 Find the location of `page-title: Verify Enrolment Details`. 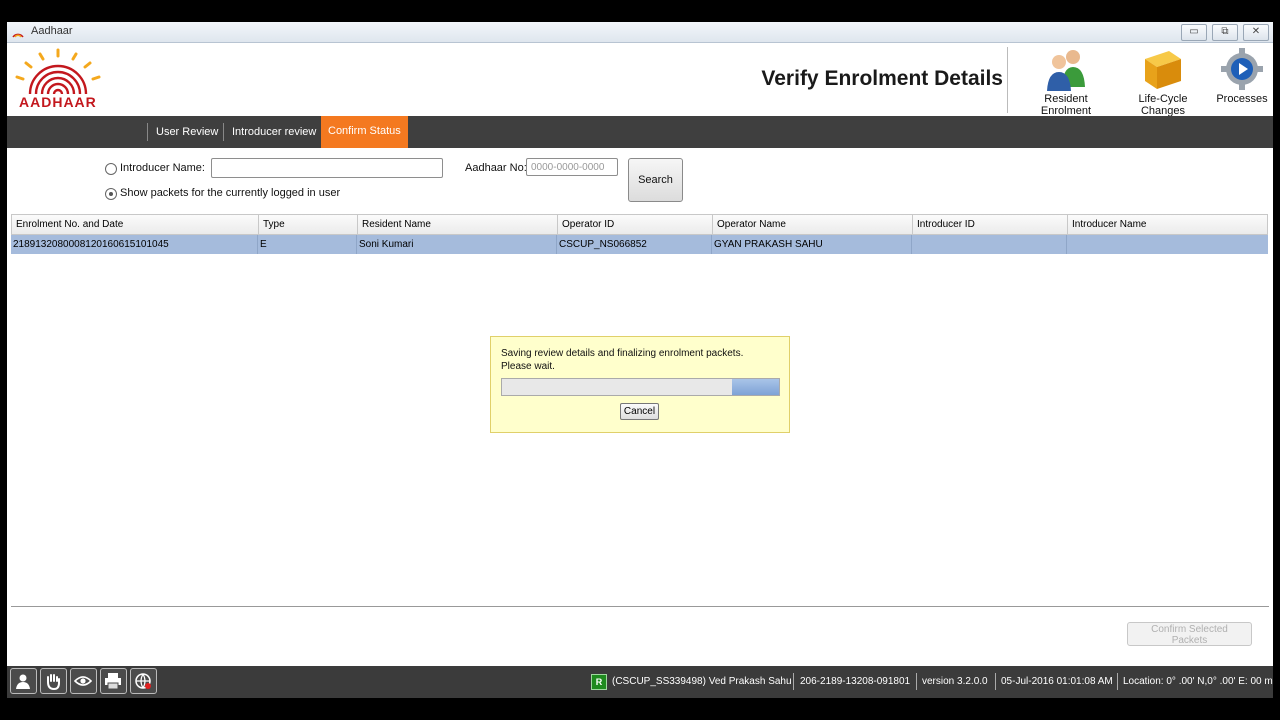

page-title: Verify Enrolment Details is located at coordinates (882, 78).